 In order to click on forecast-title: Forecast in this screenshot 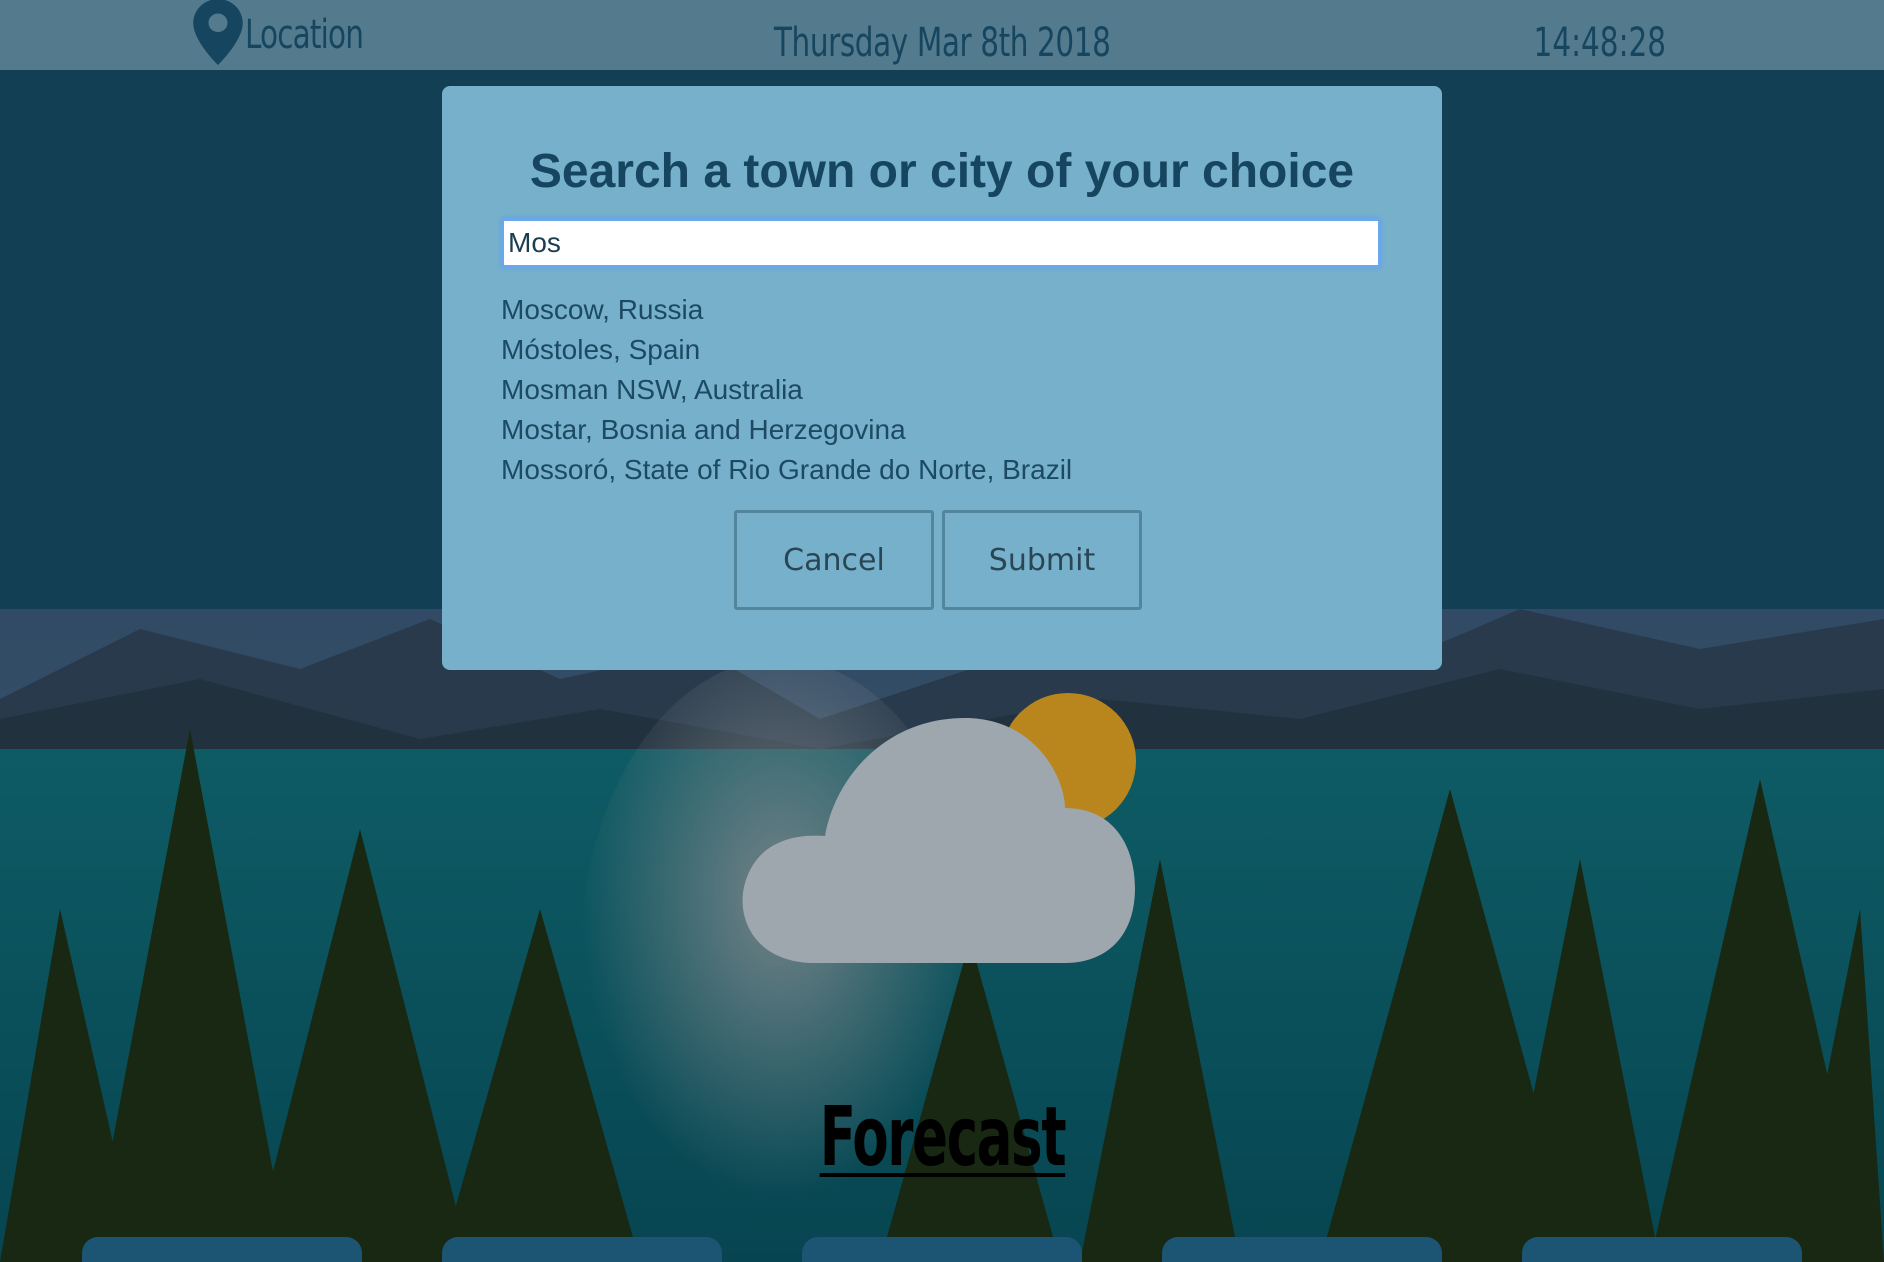, I will do `click(942, 1137)`.